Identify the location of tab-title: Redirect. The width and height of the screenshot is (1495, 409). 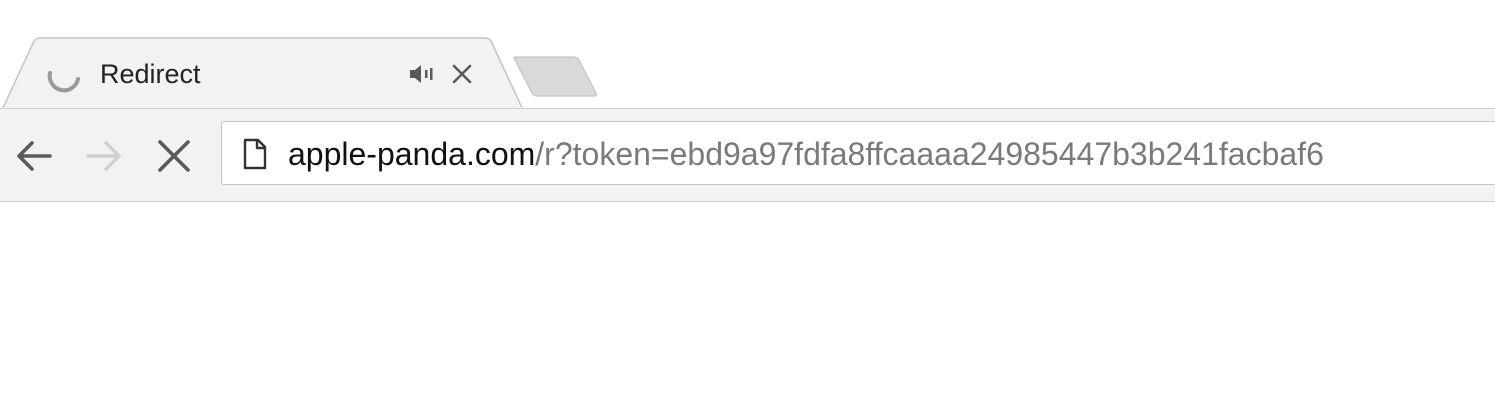
(150, 74).